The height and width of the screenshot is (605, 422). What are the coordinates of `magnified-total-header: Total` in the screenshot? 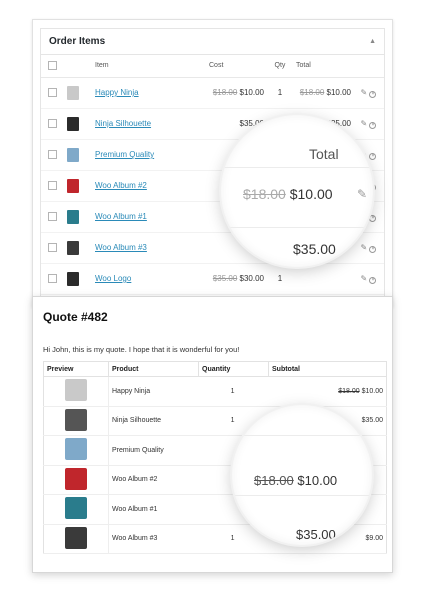 It's located at (324, 154).